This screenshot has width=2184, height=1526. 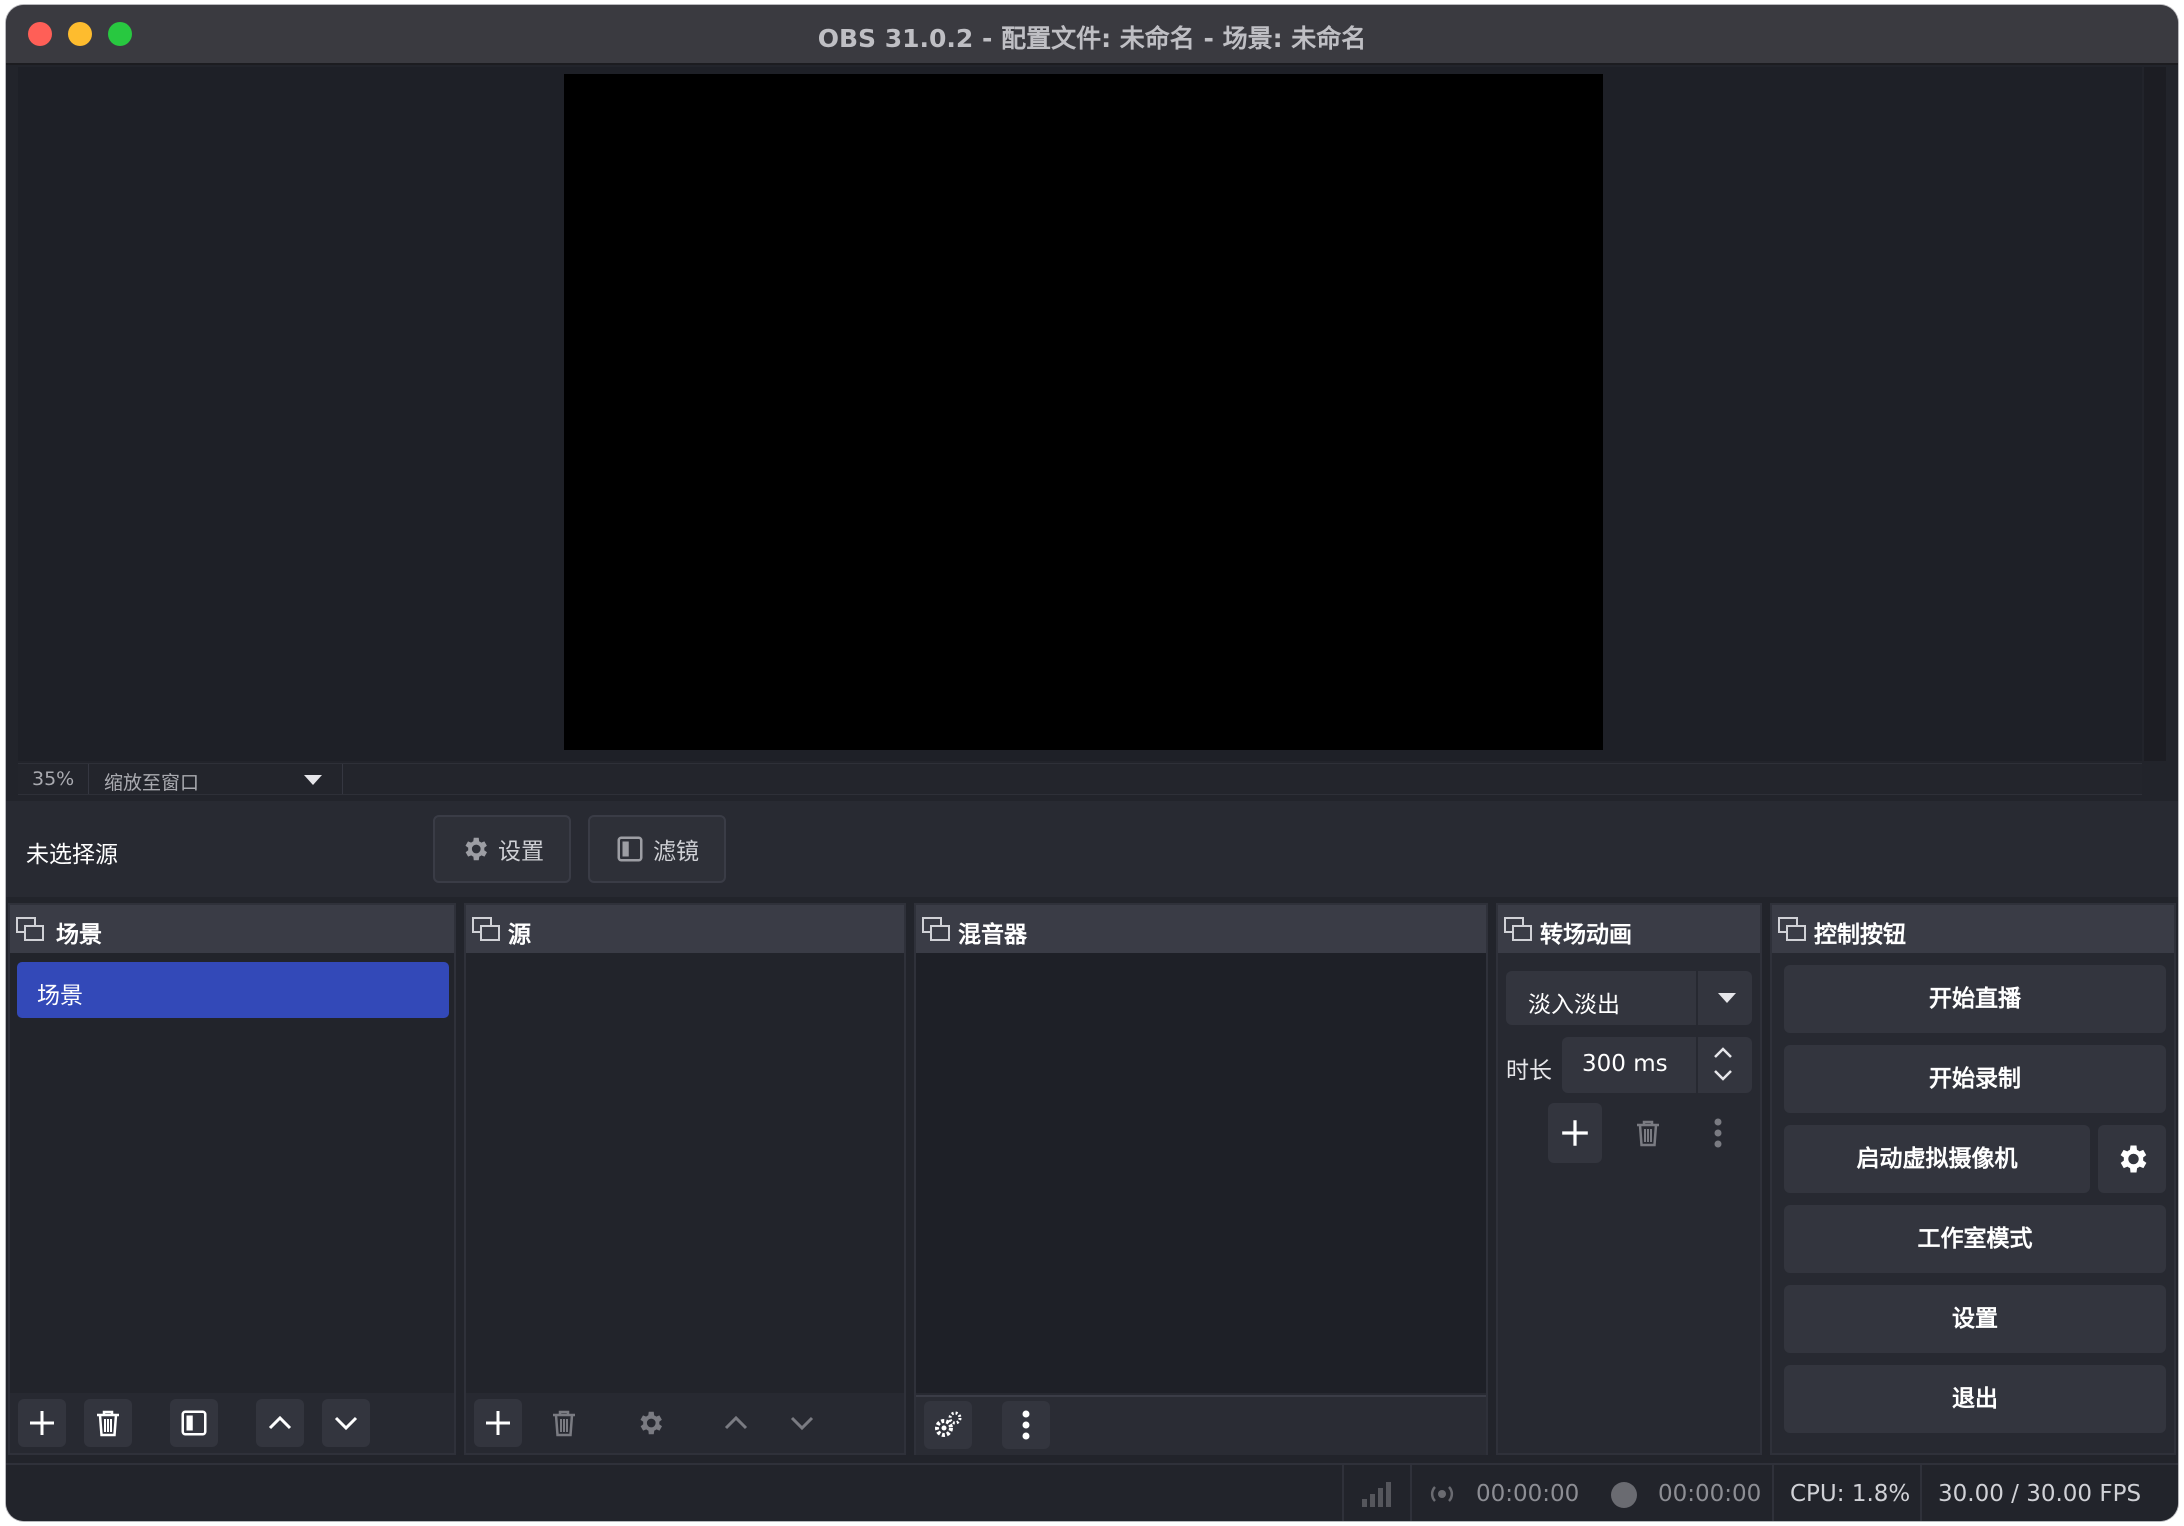 I want to click on controls-dock: 控制按钮 开始直播 开始录制 启动虚拟摄像机 工作室模式 设置 退出, so click(x=1973, y=1179).